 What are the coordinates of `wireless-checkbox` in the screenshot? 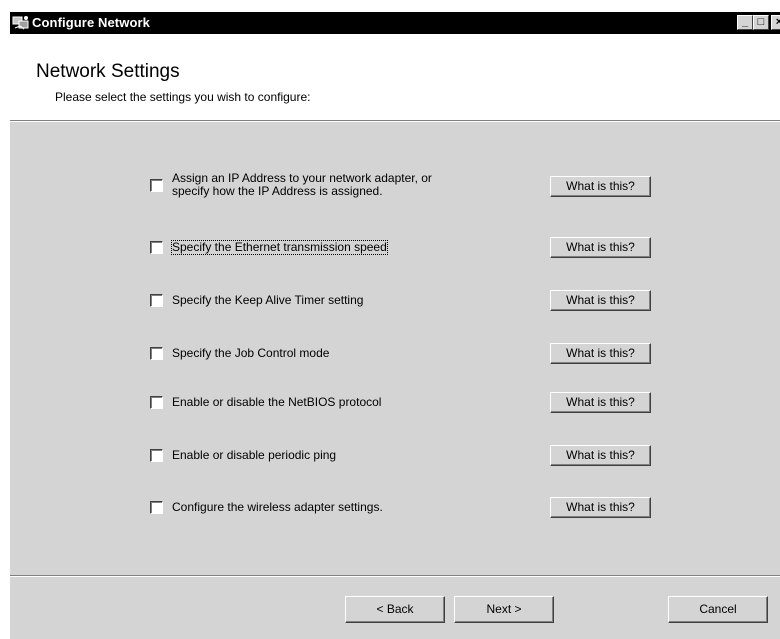 It's located at (156, 507).